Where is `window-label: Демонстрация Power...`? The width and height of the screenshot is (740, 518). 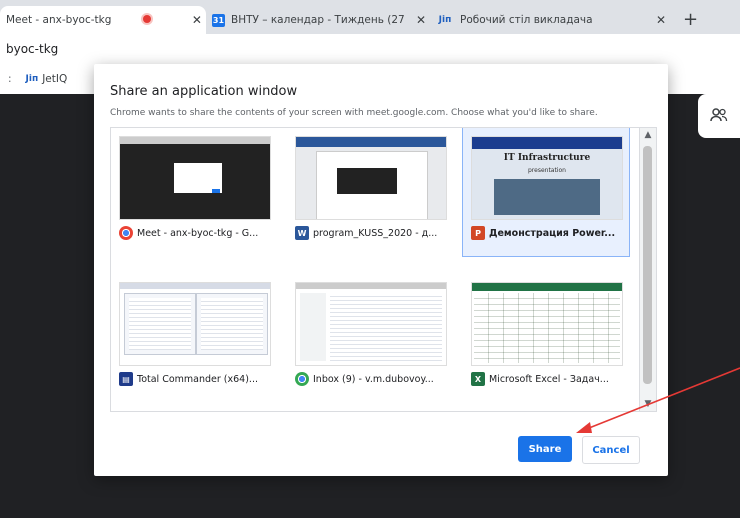
window-label: Демонстрация Power... is located at coordinates (552, 233).